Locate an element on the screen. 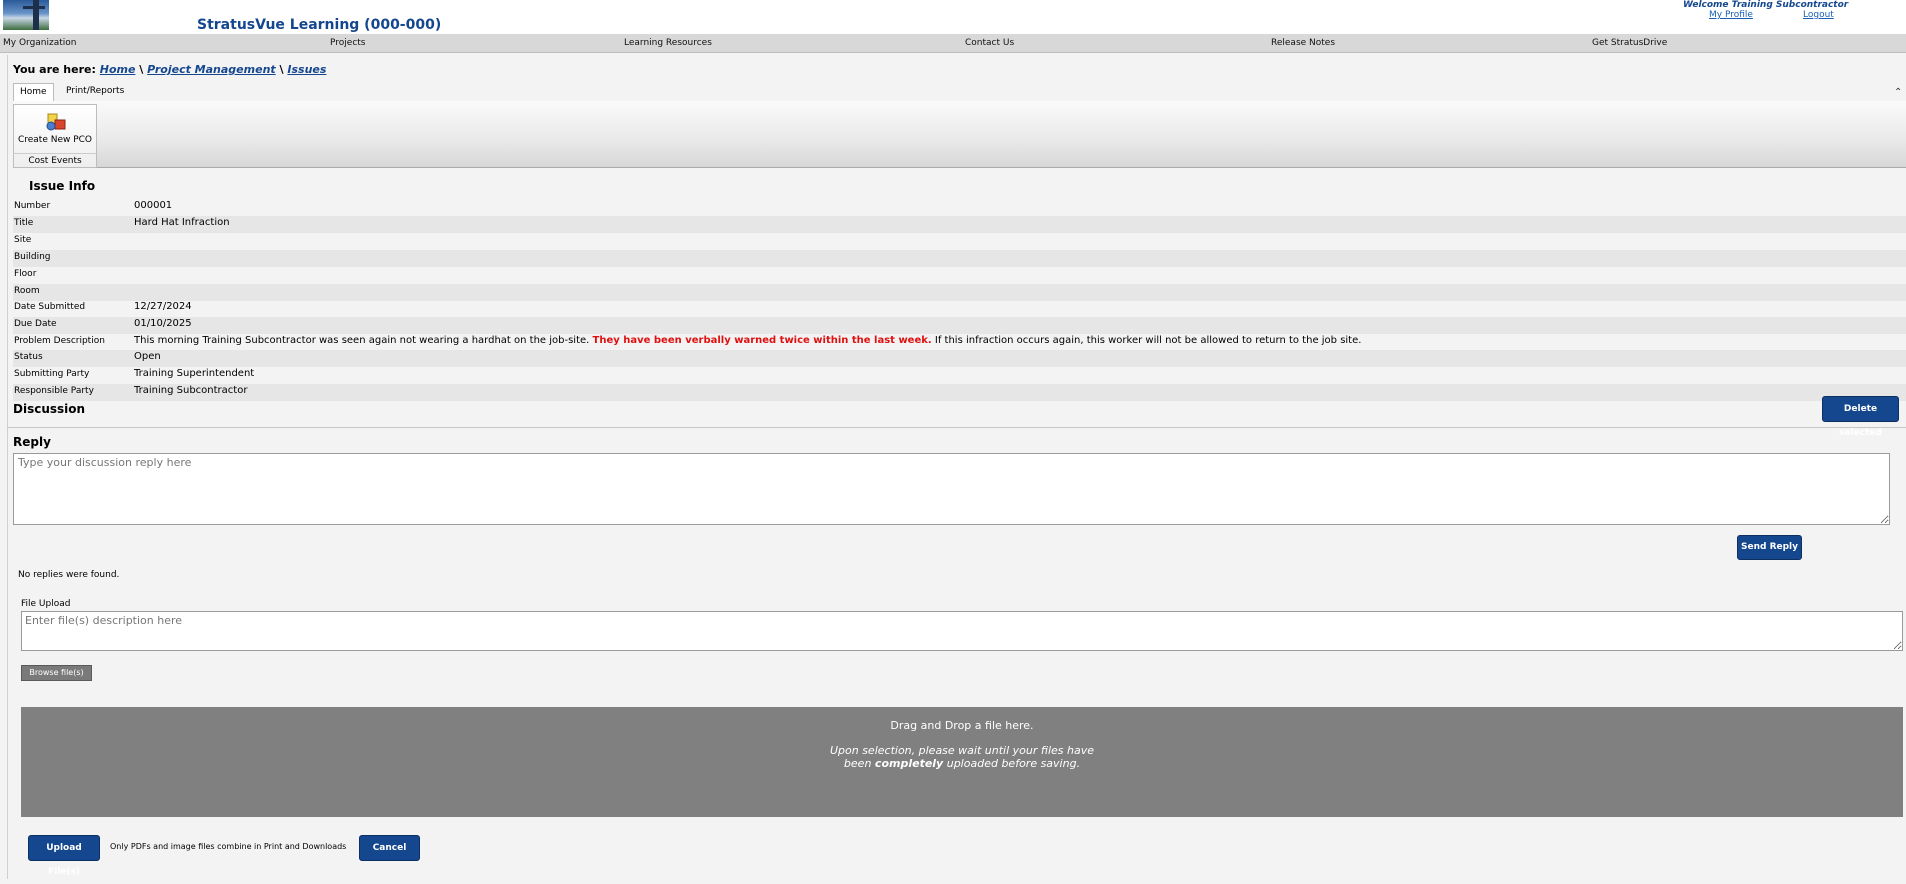 The image size is (1906, 884). info-label: Room is located at coordinates (27, 291).